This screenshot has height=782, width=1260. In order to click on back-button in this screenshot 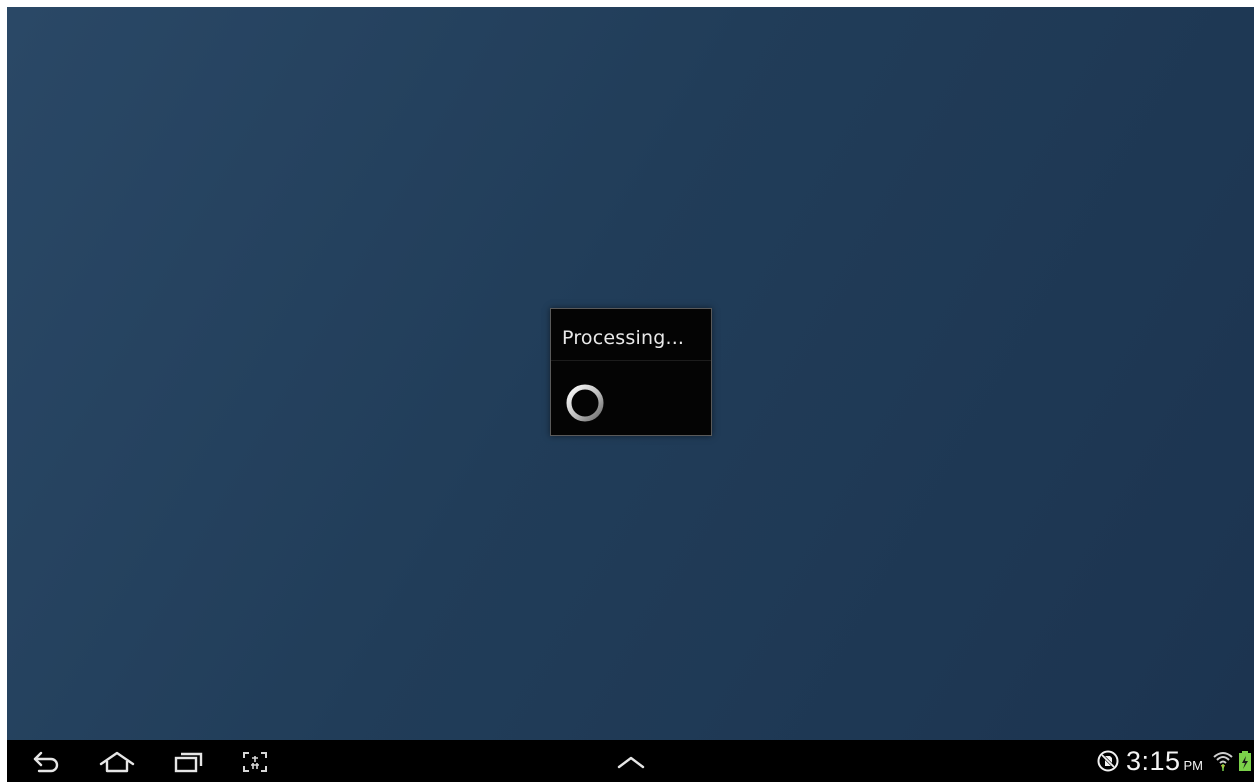, I will do `click(46, 762)`.